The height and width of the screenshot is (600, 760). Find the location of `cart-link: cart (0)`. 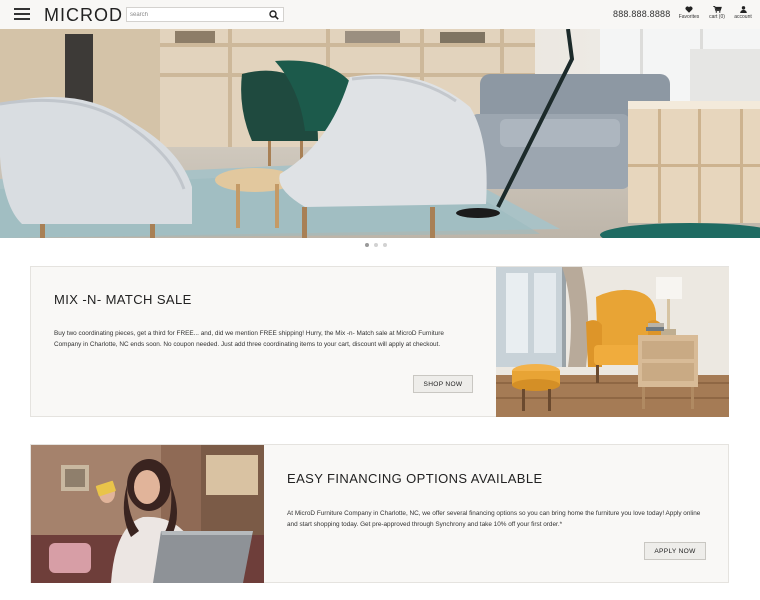

cart-link: cart (0) is located at coordinates (717, 13).